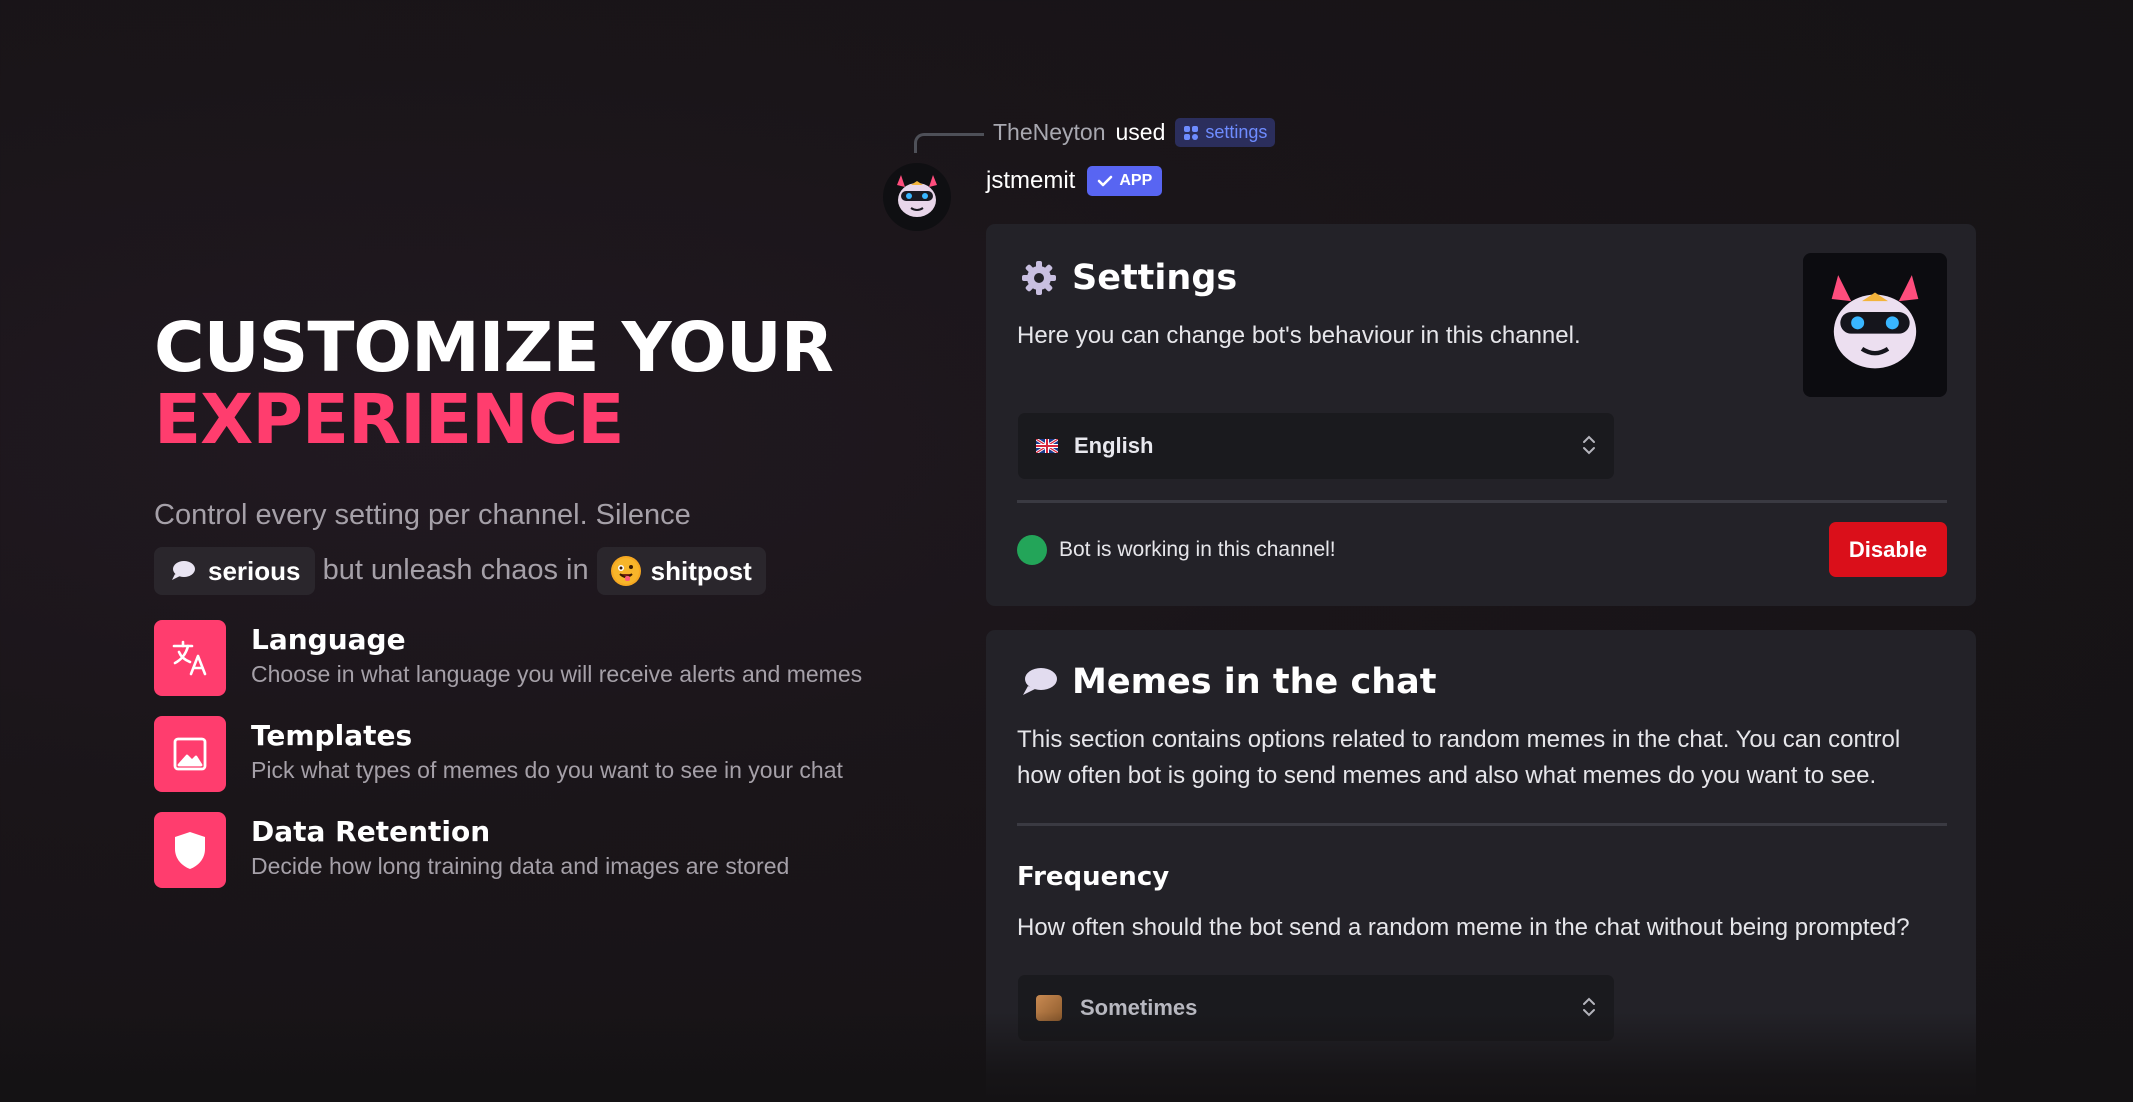  I want to click on channel-chip-serious: serious, so click(234, 571).